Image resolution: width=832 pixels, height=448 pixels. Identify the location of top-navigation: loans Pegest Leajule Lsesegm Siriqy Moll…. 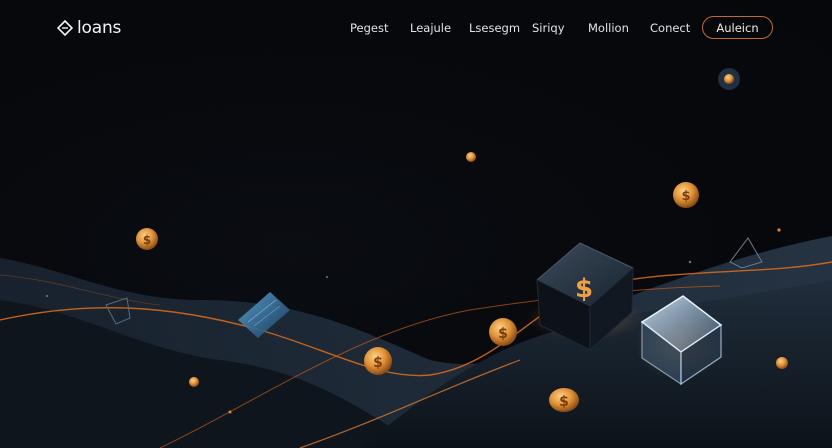
(416, 28).